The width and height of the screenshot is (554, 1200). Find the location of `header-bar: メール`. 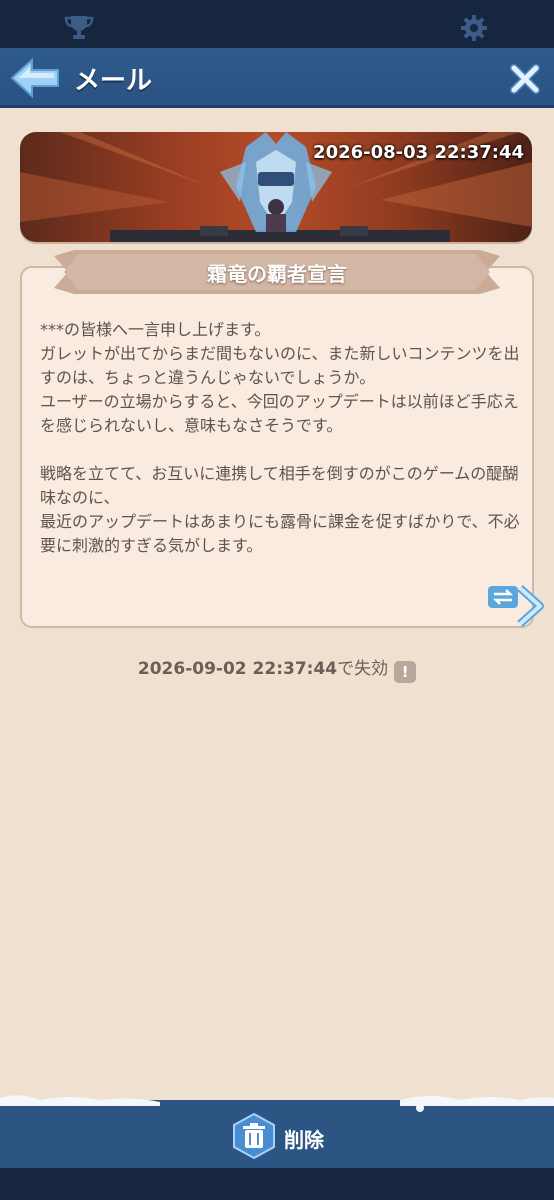

header-bar: メール is located at coordinates (277, 78).